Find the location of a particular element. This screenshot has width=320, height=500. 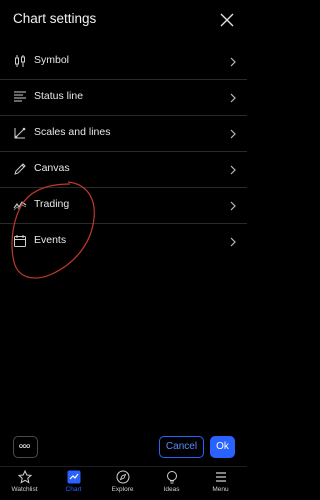

tab-label: Menu is located at coordinates (220, 489).